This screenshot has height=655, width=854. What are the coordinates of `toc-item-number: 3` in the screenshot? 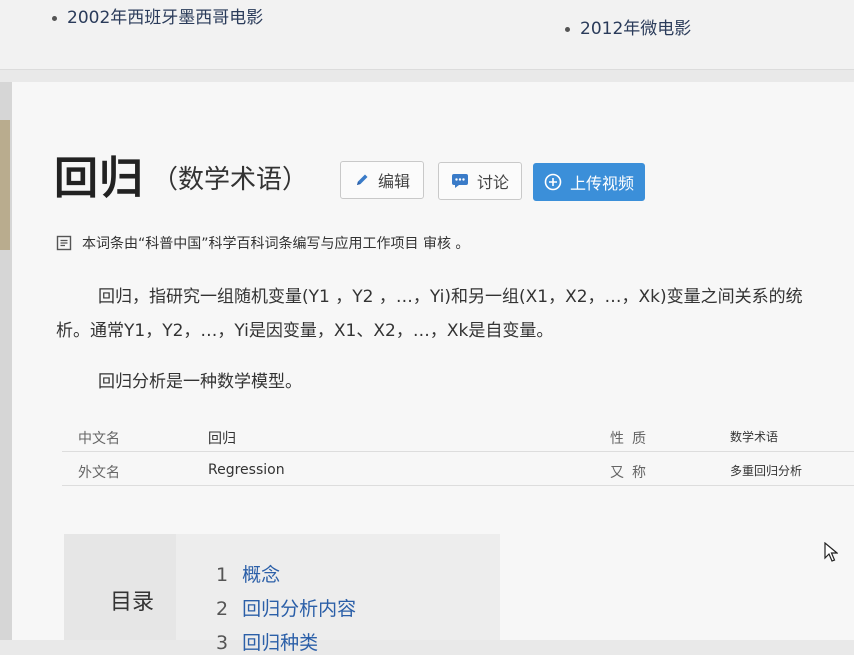 It's located at (222, 643).